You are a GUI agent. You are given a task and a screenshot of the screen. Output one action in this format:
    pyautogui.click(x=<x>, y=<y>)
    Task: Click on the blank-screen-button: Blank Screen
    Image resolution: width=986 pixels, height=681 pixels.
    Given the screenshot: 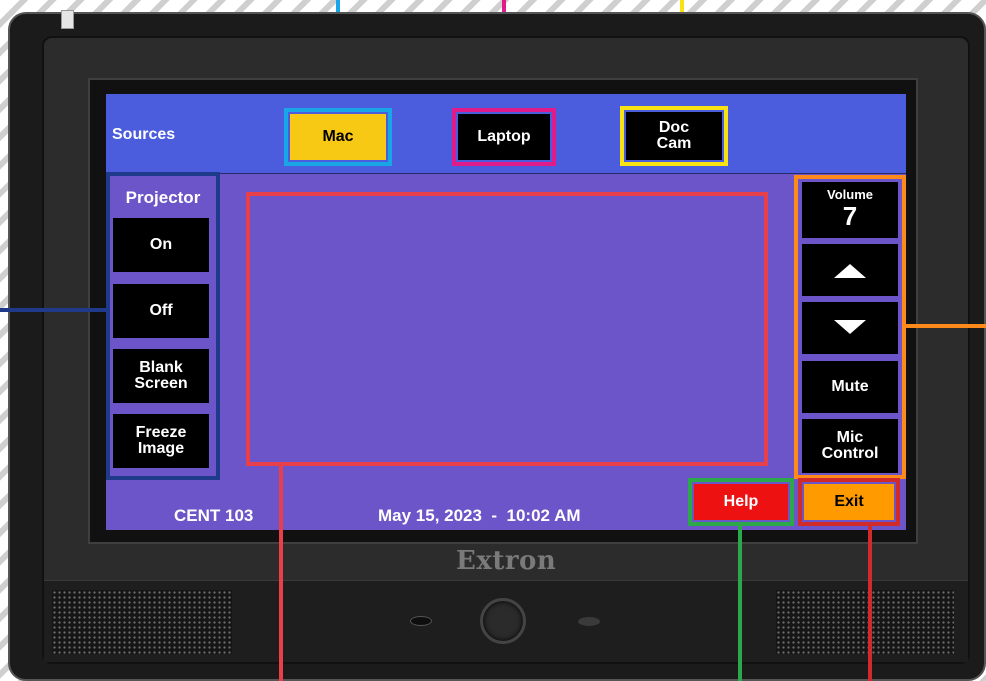 What is the action you would take?
    pyautogui.click(x=161, y=376)
    